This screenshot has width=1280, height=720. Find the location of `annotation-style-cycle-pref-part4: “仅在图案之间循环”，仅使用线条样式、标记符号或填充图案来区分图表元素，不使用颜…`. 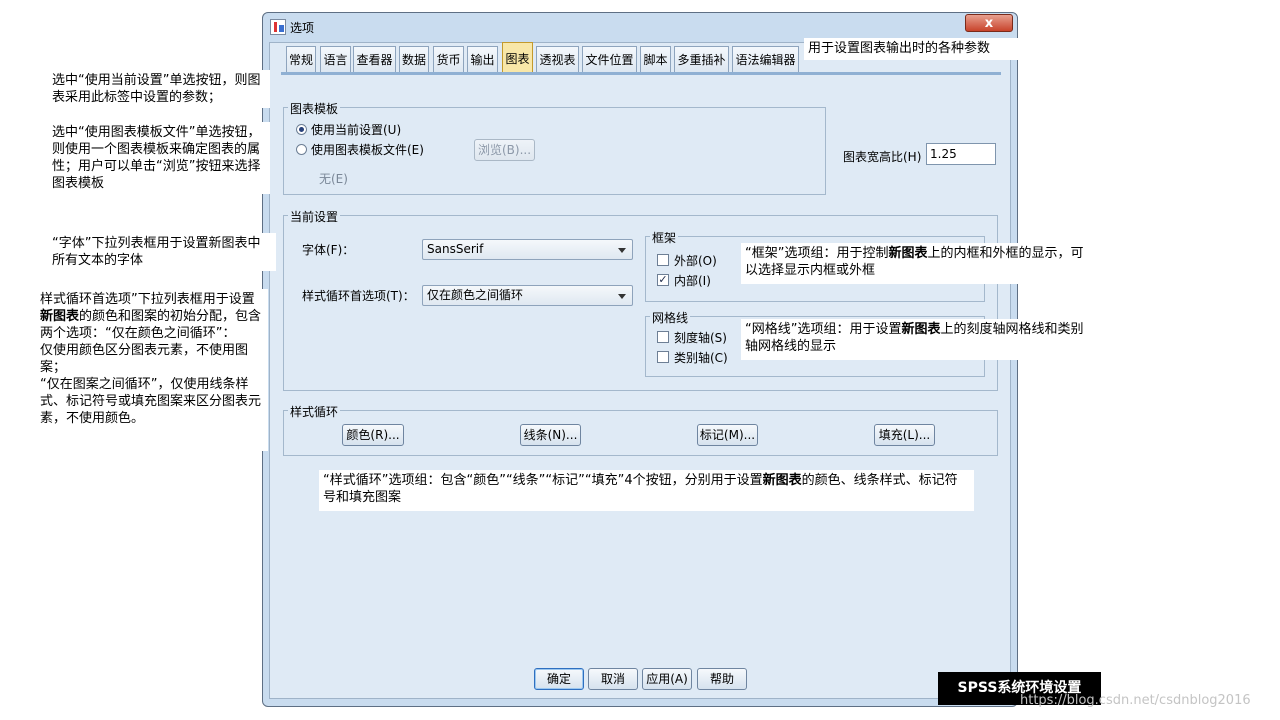

annotation-style-cycle-pref-part4: “仅在图案之间循环”，仅使用线条样式、标记符号或填充图案来区分图表元素，不使用颜… is located at coordinates (151, 401).